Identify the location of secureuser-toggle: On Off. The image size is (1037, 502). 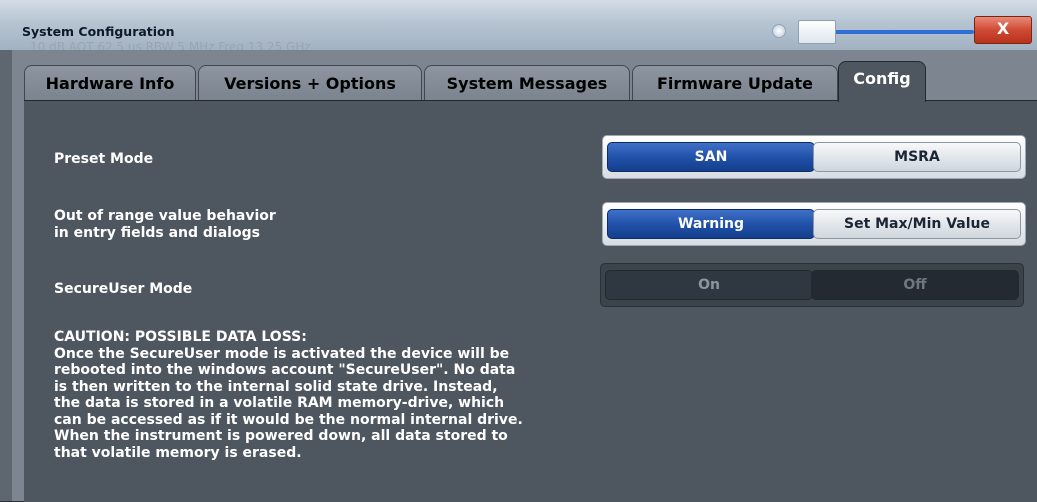
(812, 285).